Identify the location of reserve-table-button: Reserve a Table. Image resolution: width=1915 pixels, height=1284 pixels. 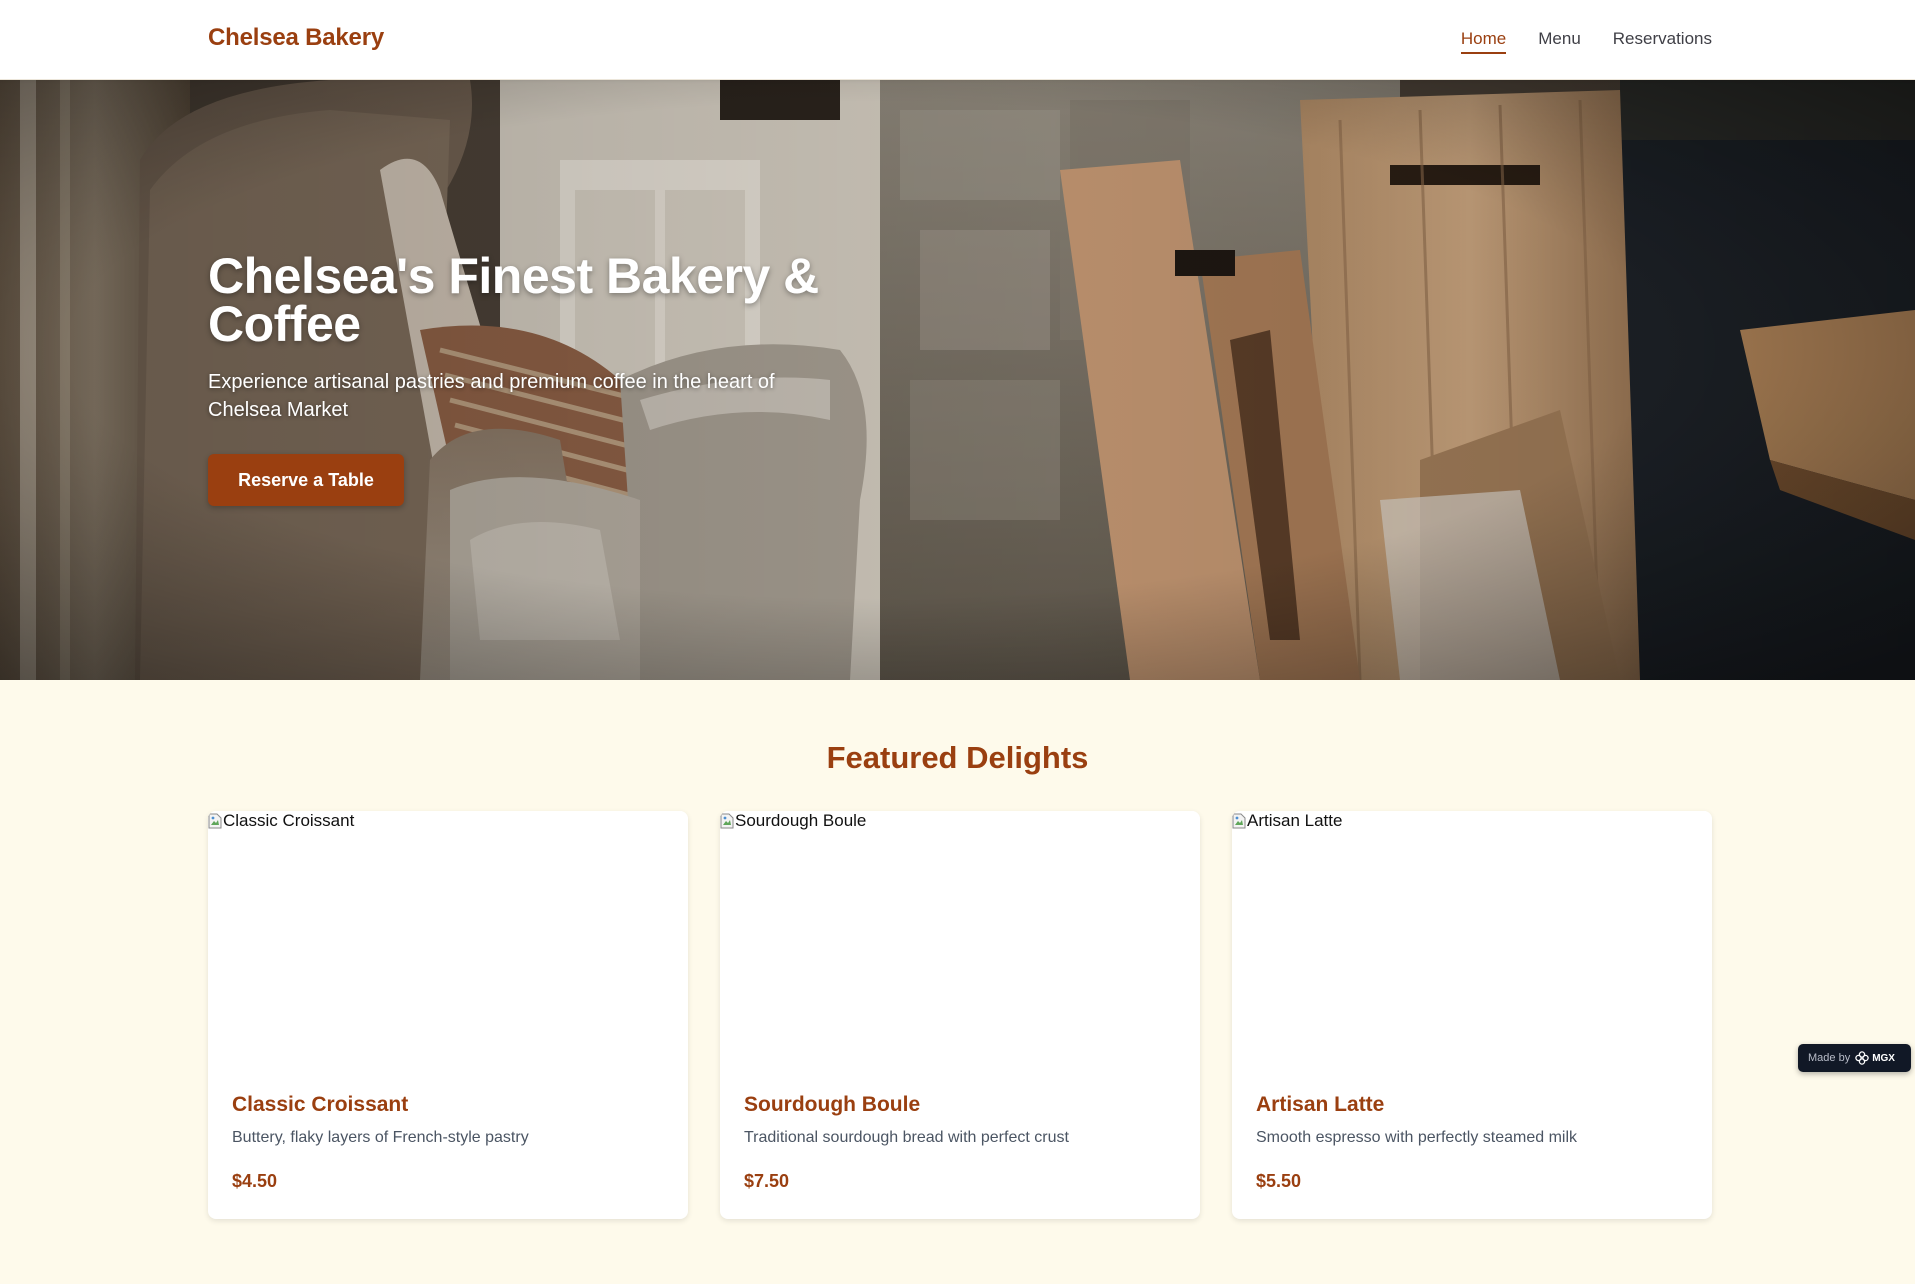
(306, 480).